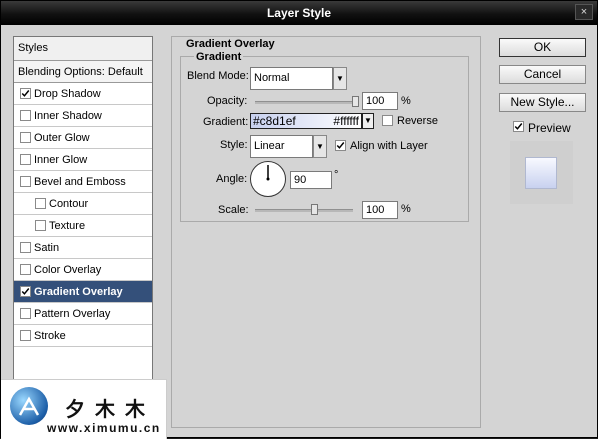  I want to click on style-dropdown-icon: ▼, so click(320, 146).